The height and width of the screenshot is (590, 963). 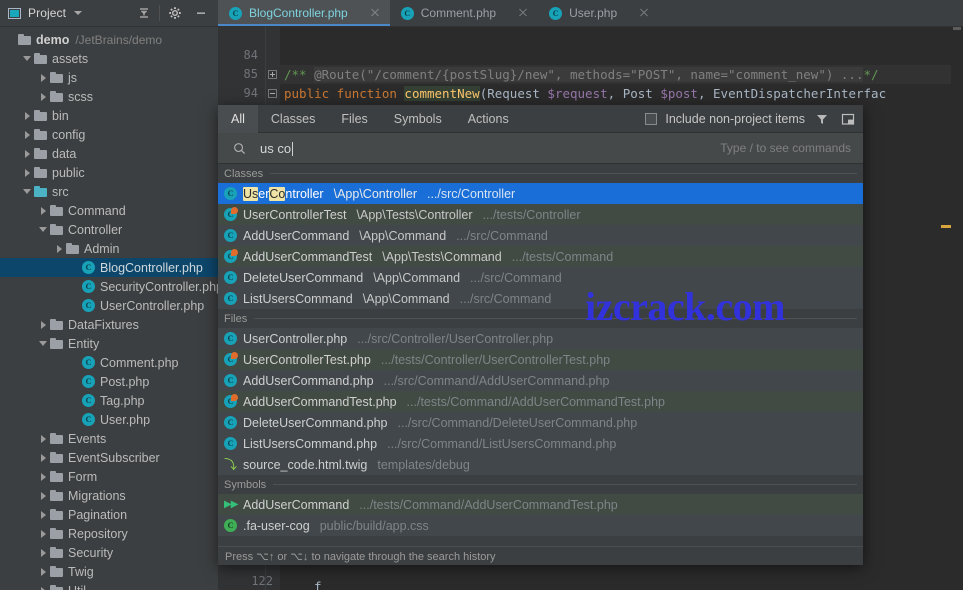 I want to click on editor-tab-bar: C BlogController.php C Comment.php C User.php, so click(x=590, y=13).